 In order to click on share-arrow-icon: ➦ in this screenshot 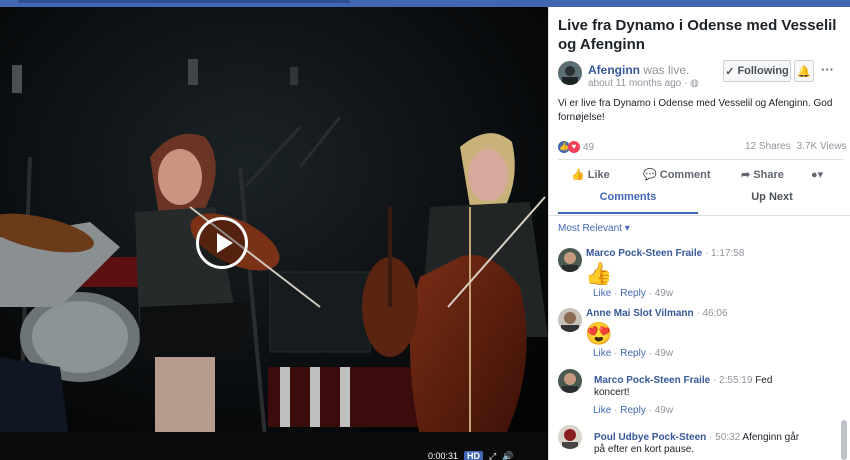, I will do `click(746, 175)`.